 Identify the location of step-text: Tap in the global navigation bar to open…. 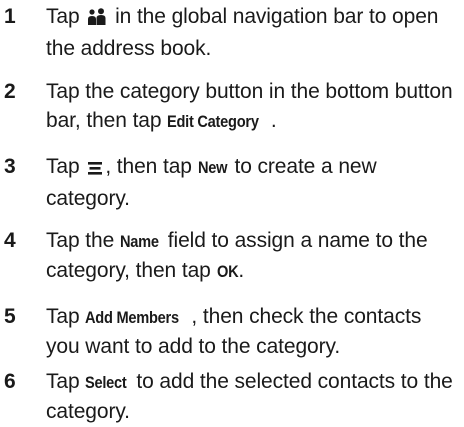
(242, 32).